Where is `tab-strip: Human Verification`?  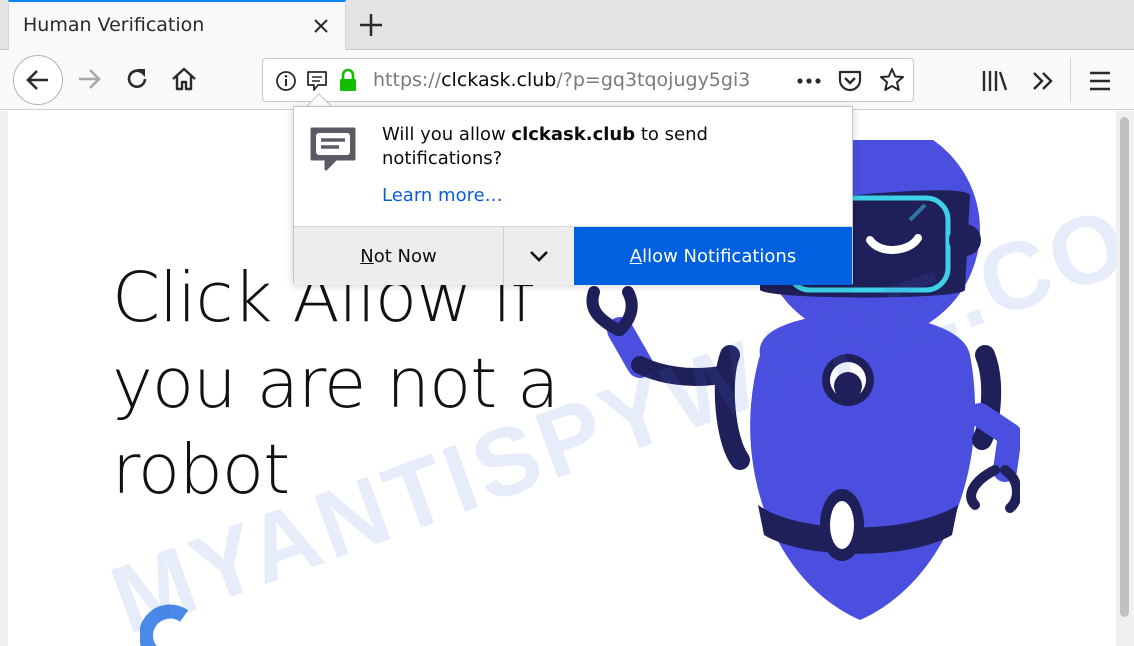 tab-strip: Human Verification is located at coordinates (567, 25).